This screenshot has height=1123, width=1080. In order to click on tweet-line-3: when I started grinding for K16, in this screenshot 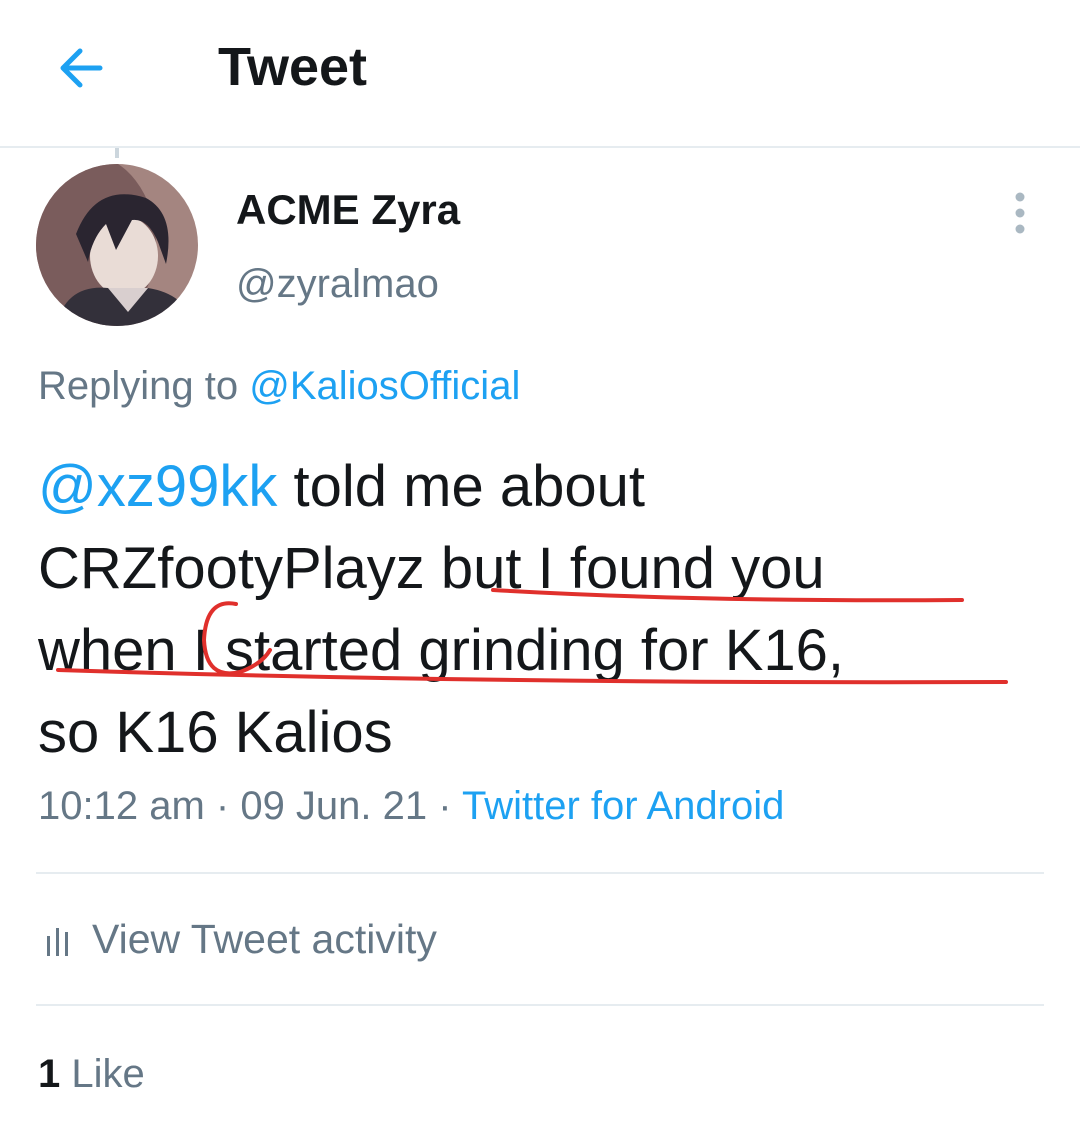, I will do `click(441, 650)`.